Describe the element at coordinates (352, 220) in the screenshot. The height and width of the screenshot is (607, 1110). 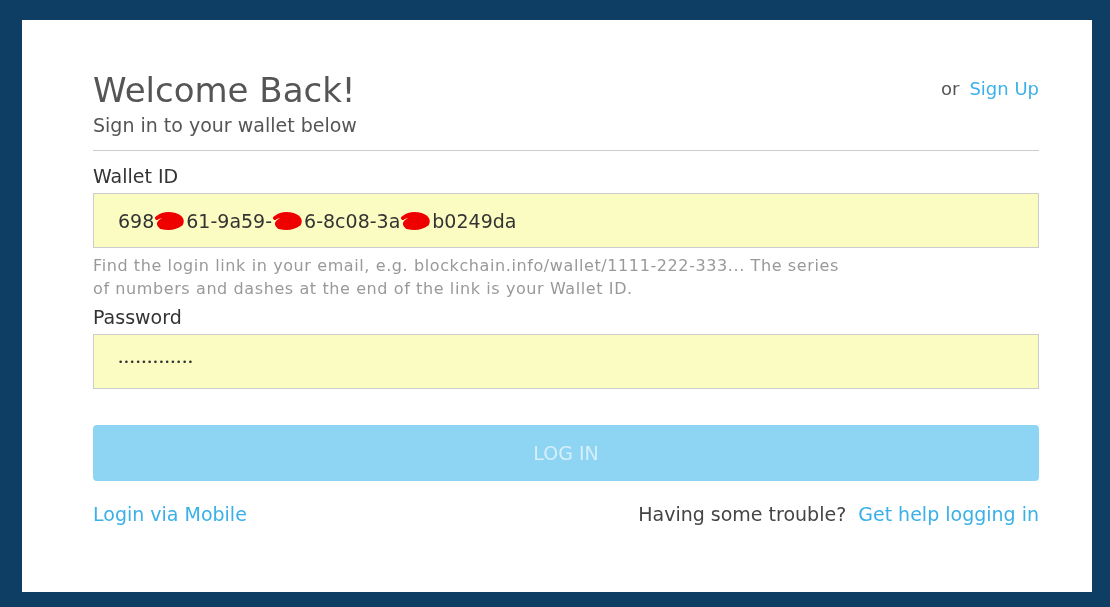
I see `wallet-id-text: 6-8c08-3a` at that location.